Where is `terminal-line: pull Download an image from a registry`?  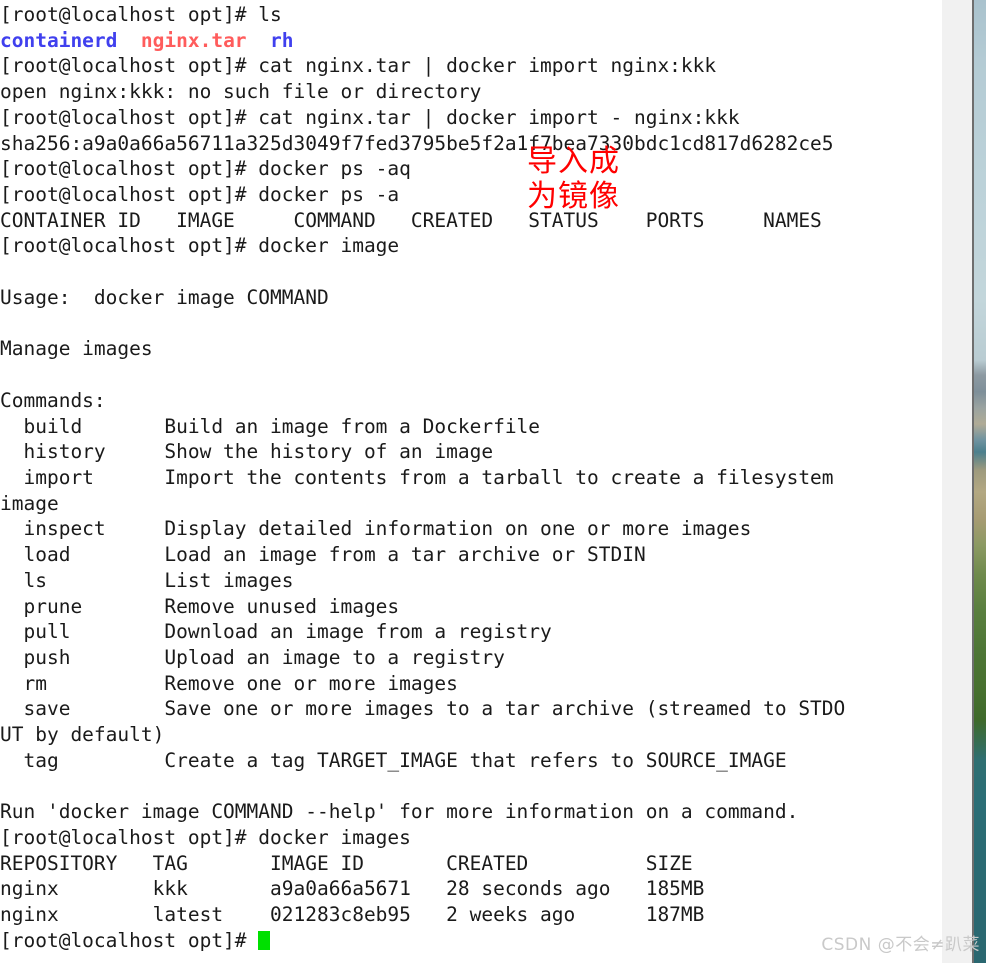
terminal-line: pull Download an image from a registry is located at coordinates (422, 632).